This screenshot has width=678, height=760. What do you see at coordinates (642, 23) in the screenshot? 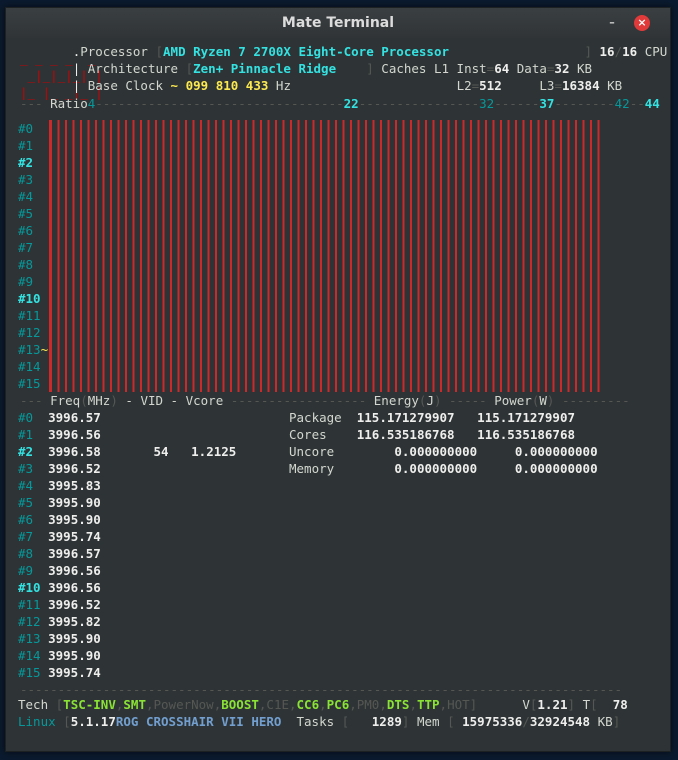
I see `close-icon: ×` at bounding box center [642, 23].